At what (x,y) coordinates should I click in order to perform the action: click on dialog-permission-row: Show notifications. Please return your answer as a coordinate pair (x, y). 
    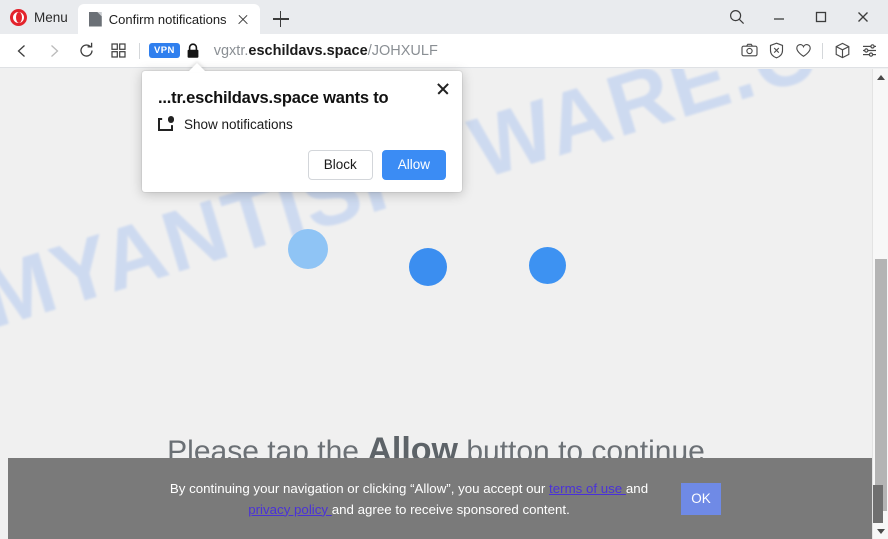
    Looking at the image, I should click on (302, 124).